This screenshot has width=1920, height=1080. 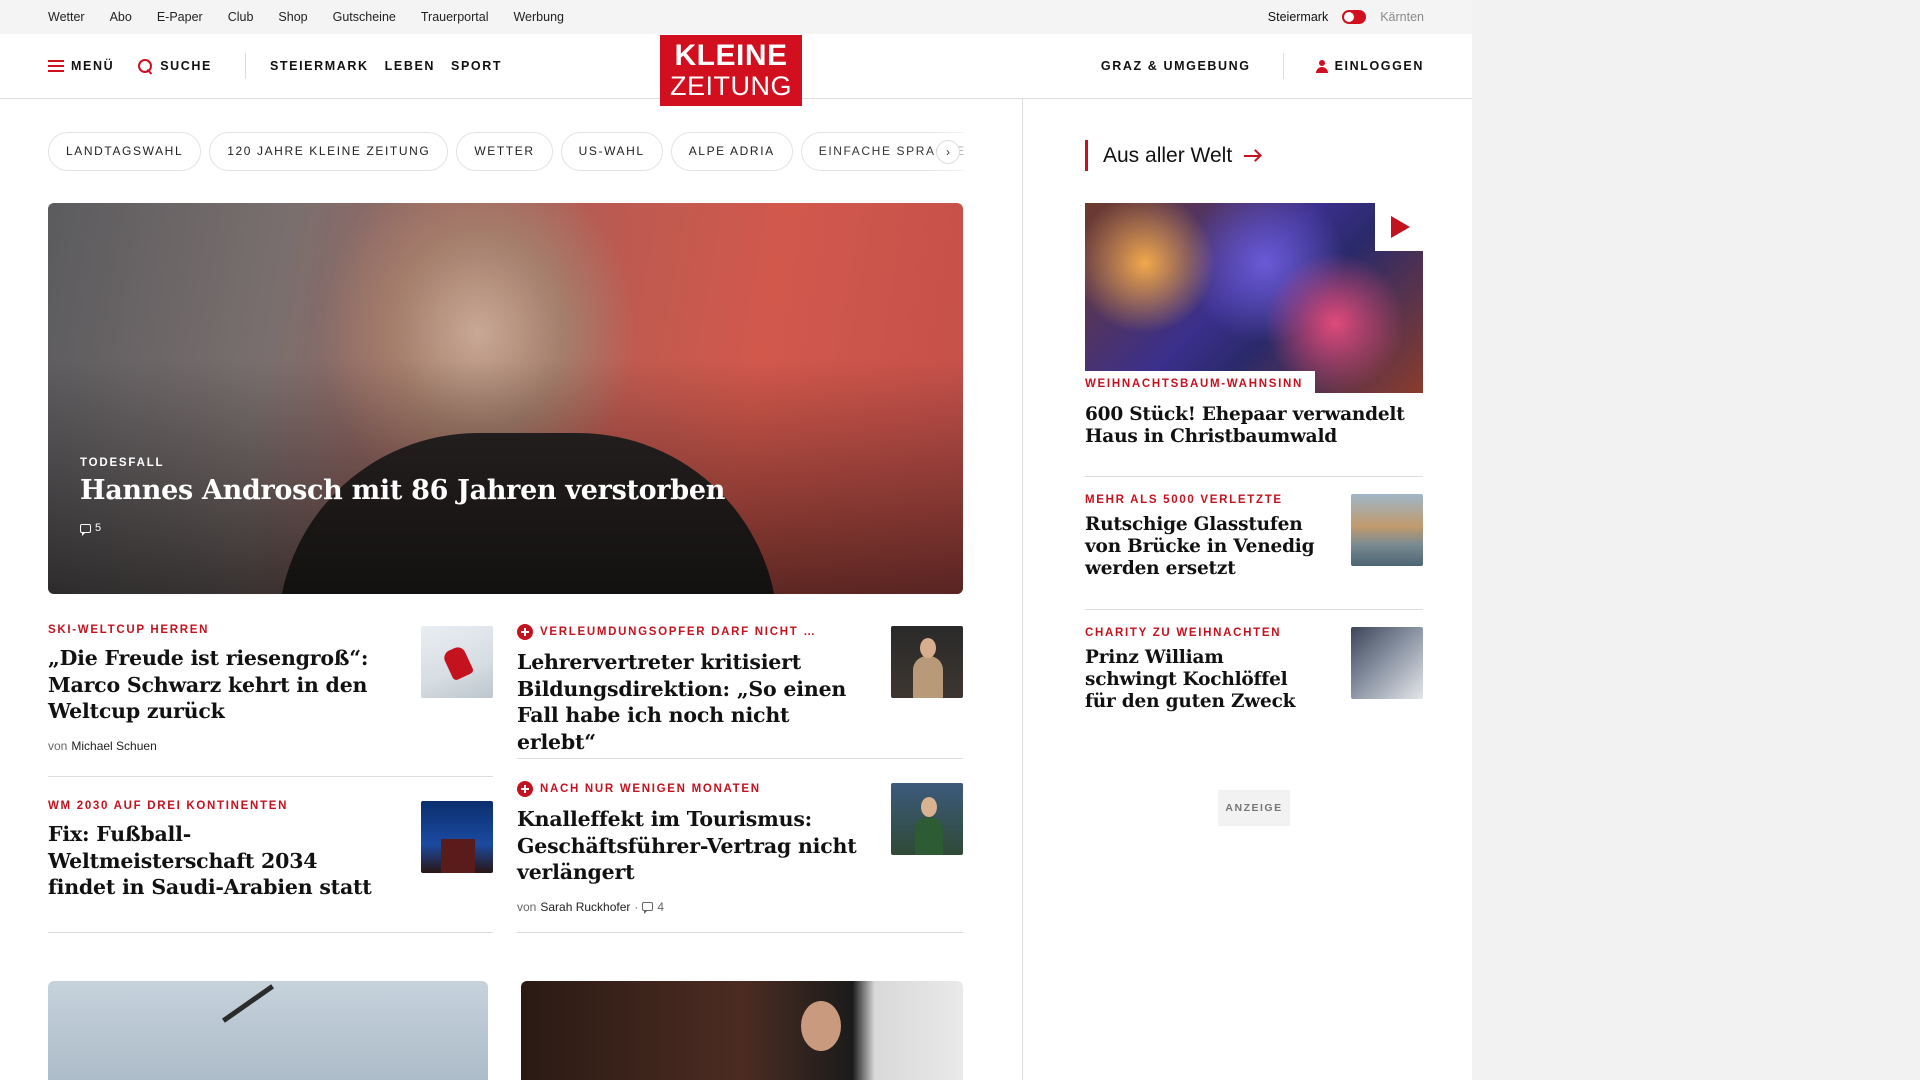 What do you see at coordinates (455, 17) in the screenshot?
I see `utility-link-trauerportal: Trauerportal` at bounding box center [455, 17].